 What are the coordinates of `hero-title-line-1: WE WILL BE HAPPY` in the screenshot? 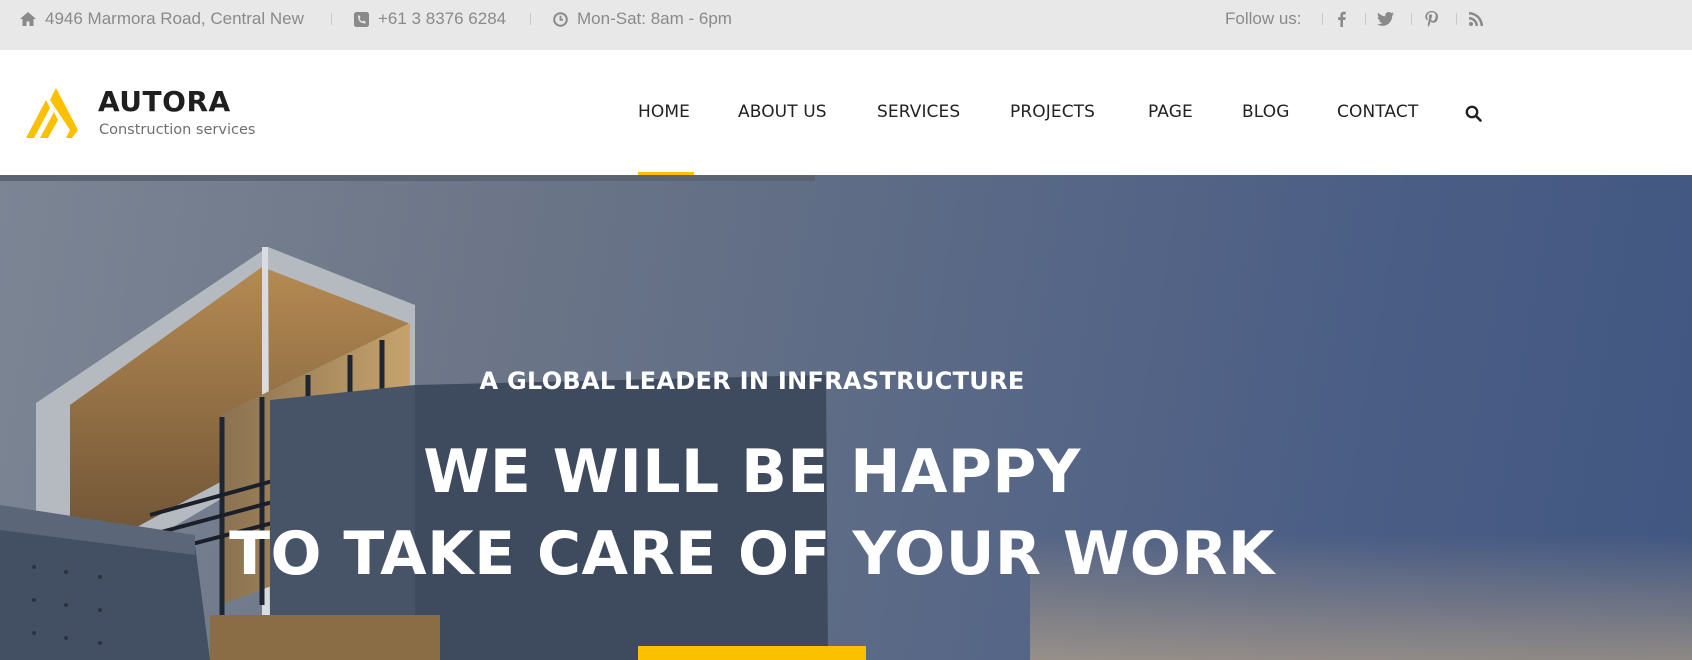 It's located at (752, 472).